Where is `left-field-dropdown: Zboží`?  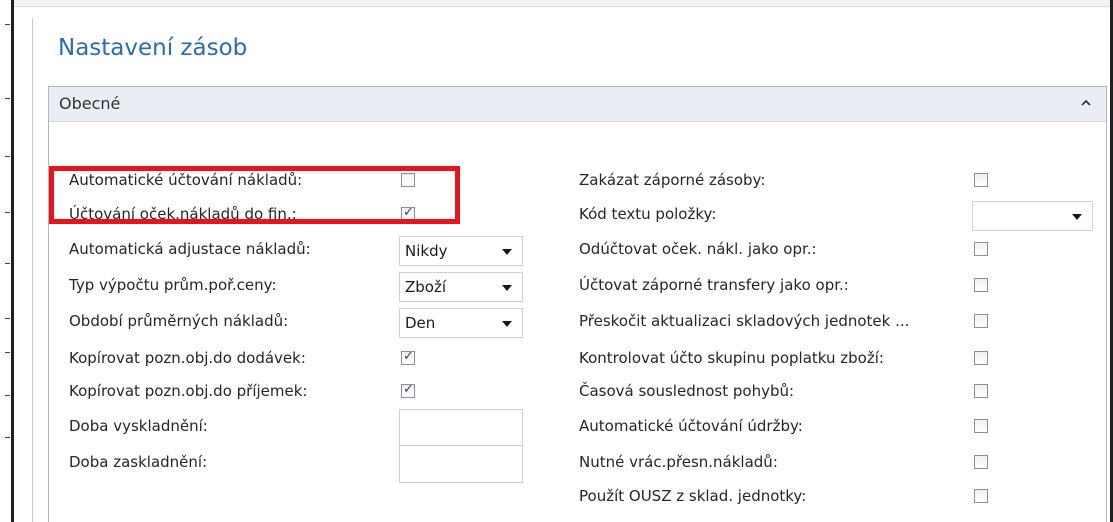
left-field-dropdown: Zboží is located at coordinates (461, 287).